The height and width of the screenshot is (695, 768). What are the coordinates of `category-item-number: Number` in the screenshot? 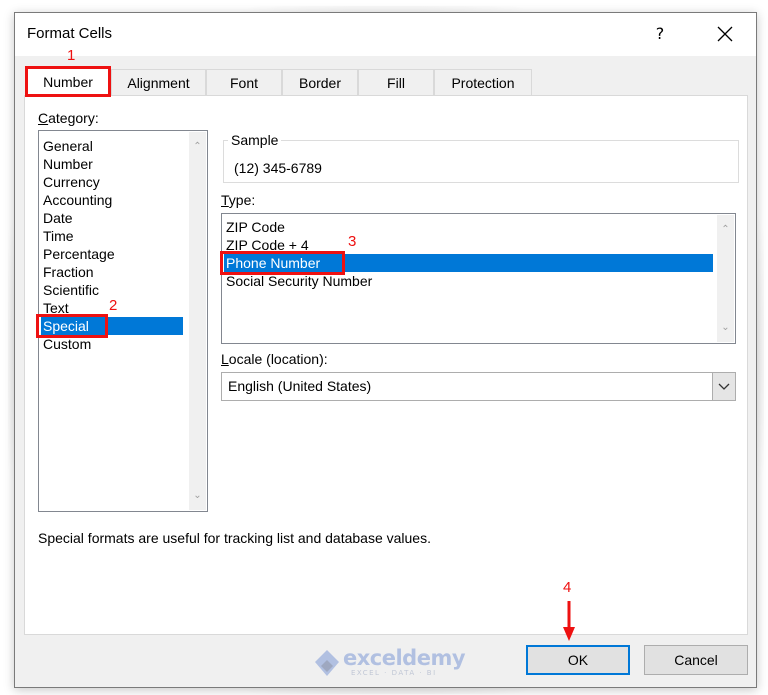 It's located at (68, 164).